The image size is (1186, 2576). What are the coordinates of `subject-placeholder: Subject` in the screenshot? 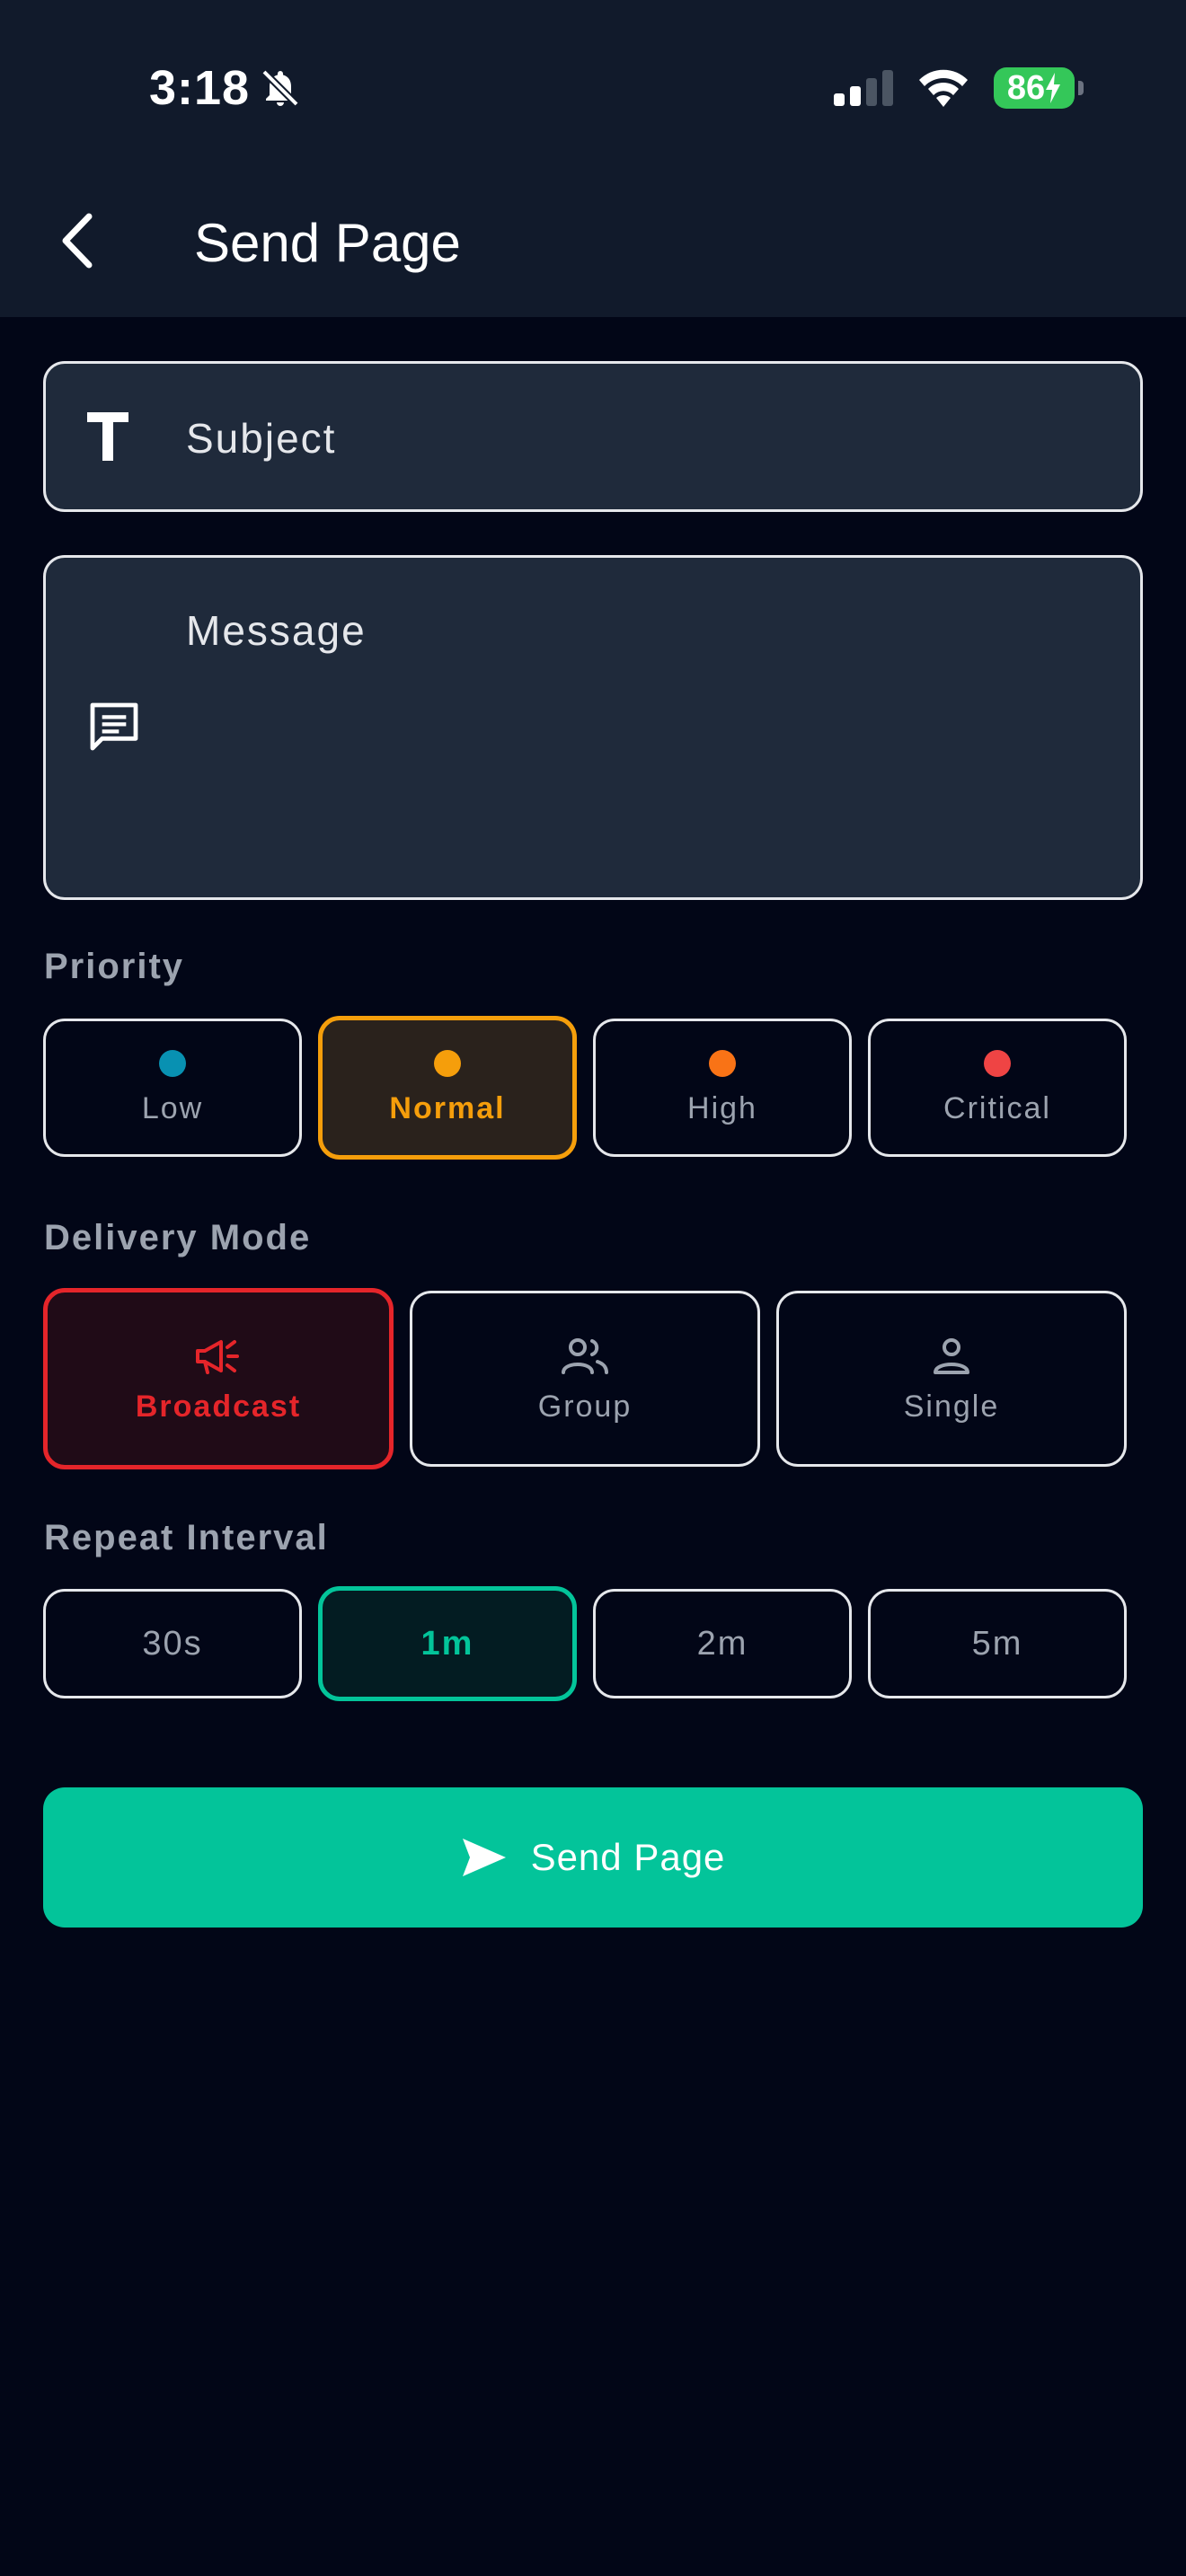 It's located at (261, 438).